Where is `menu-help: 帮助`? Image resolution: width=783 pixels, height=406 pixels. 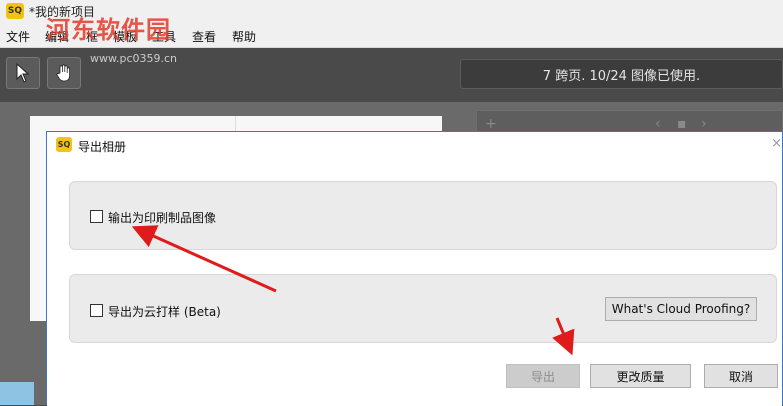 menu-help: 帮助 is located at coordinates (244, 36).